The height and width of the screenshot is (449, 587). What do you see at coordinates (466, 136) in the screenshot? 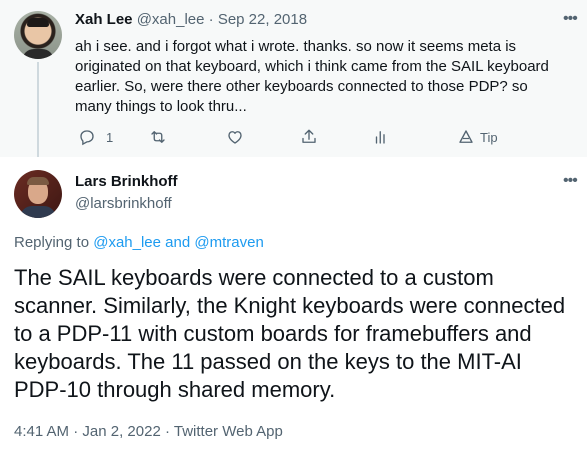
I see `tip-icon` at bounding box center [466, 136].